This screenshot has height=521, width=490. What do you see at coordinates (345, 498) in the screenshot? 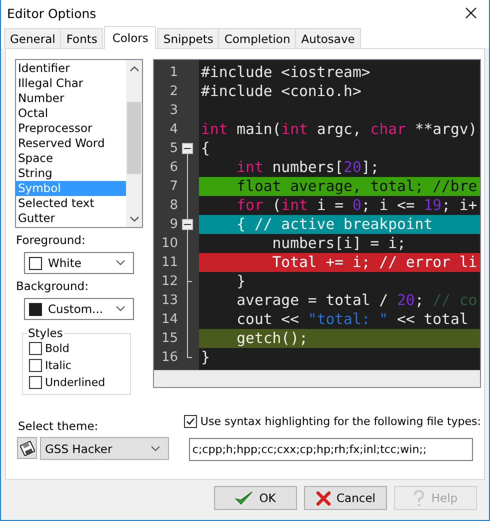
I see `cancel-button: Cancel` at bounding box center [345, 498].